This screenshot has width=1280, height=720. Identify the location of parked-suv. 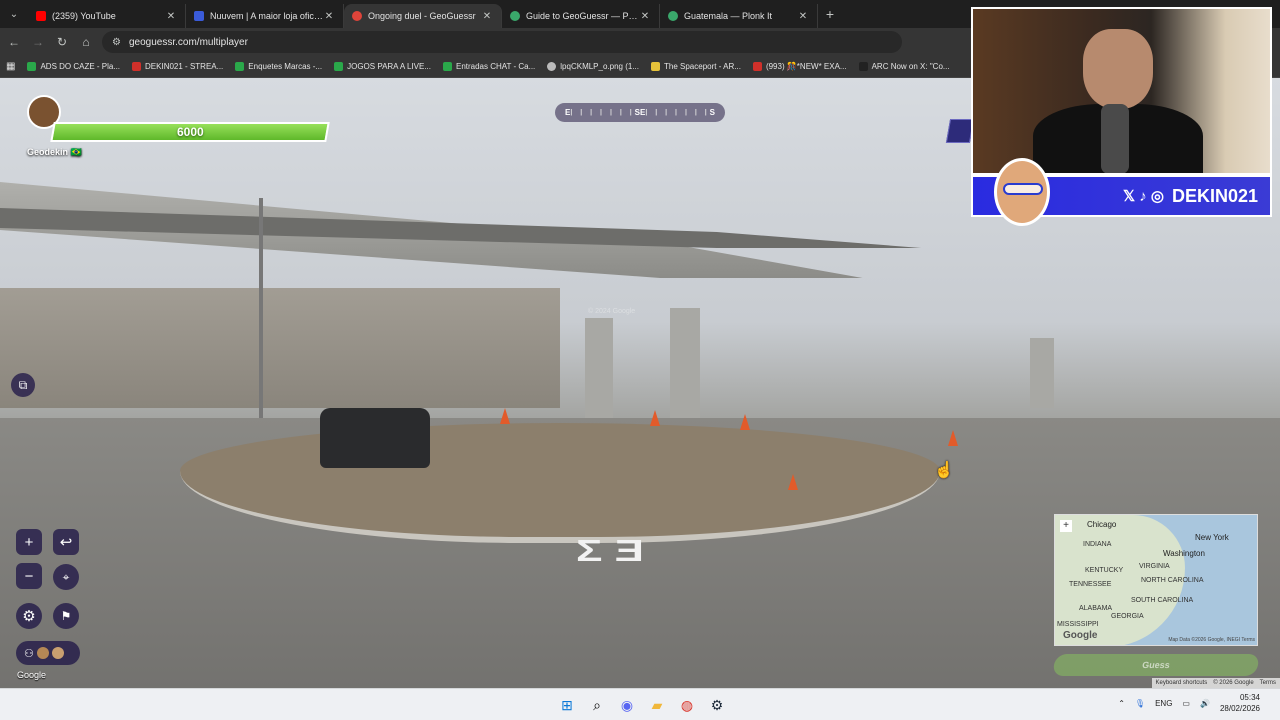
(375, 438).